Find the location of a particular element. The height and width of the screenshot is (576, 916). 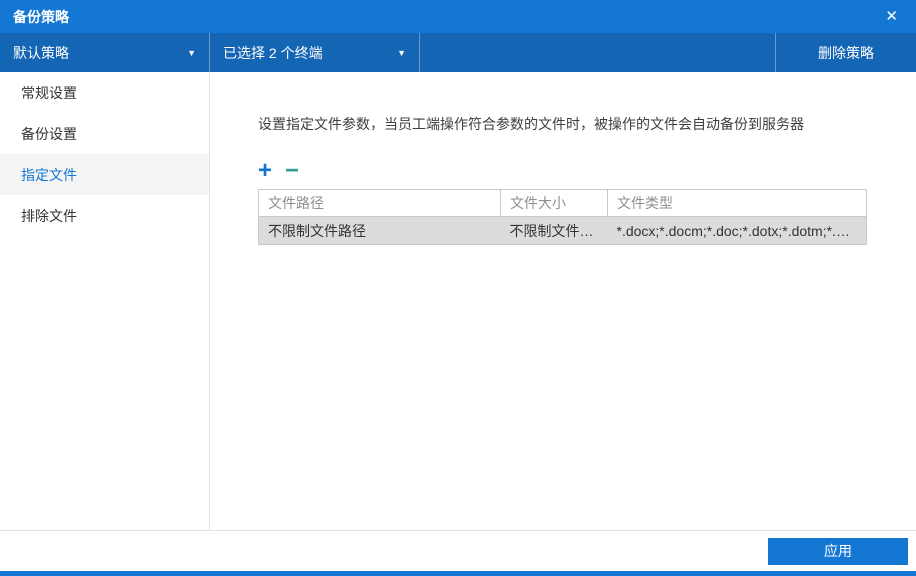

terminal-dropdown: 已选择 2 个终端 ▼ is located at coordinates (315, 52).